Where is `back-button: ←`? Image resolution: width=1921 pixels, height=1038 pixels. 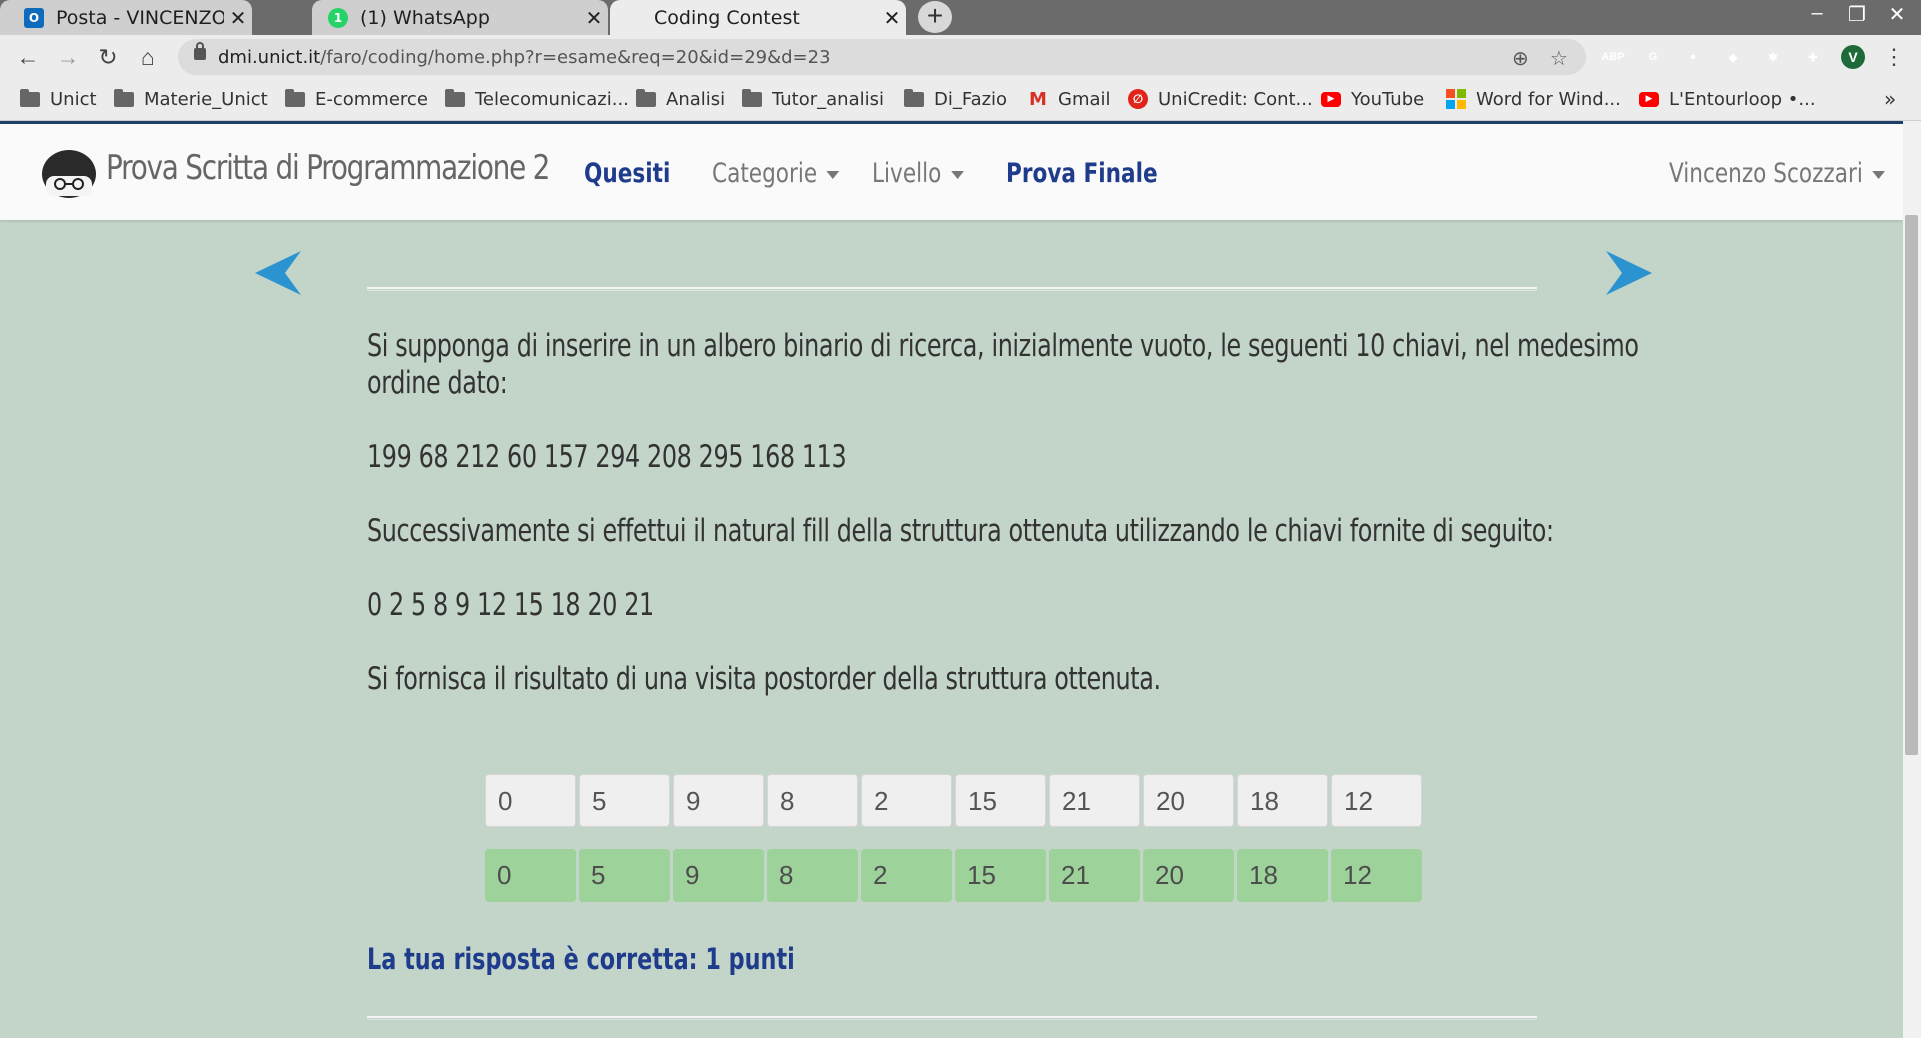
back-button: ← is located at coordinates (28, 57).